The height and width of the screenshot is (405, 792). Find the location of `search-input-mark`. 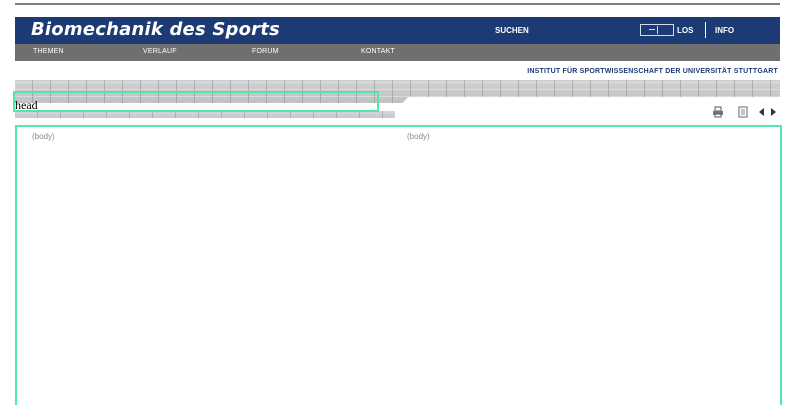

search-input-mark is located at coordinates (652, 29).